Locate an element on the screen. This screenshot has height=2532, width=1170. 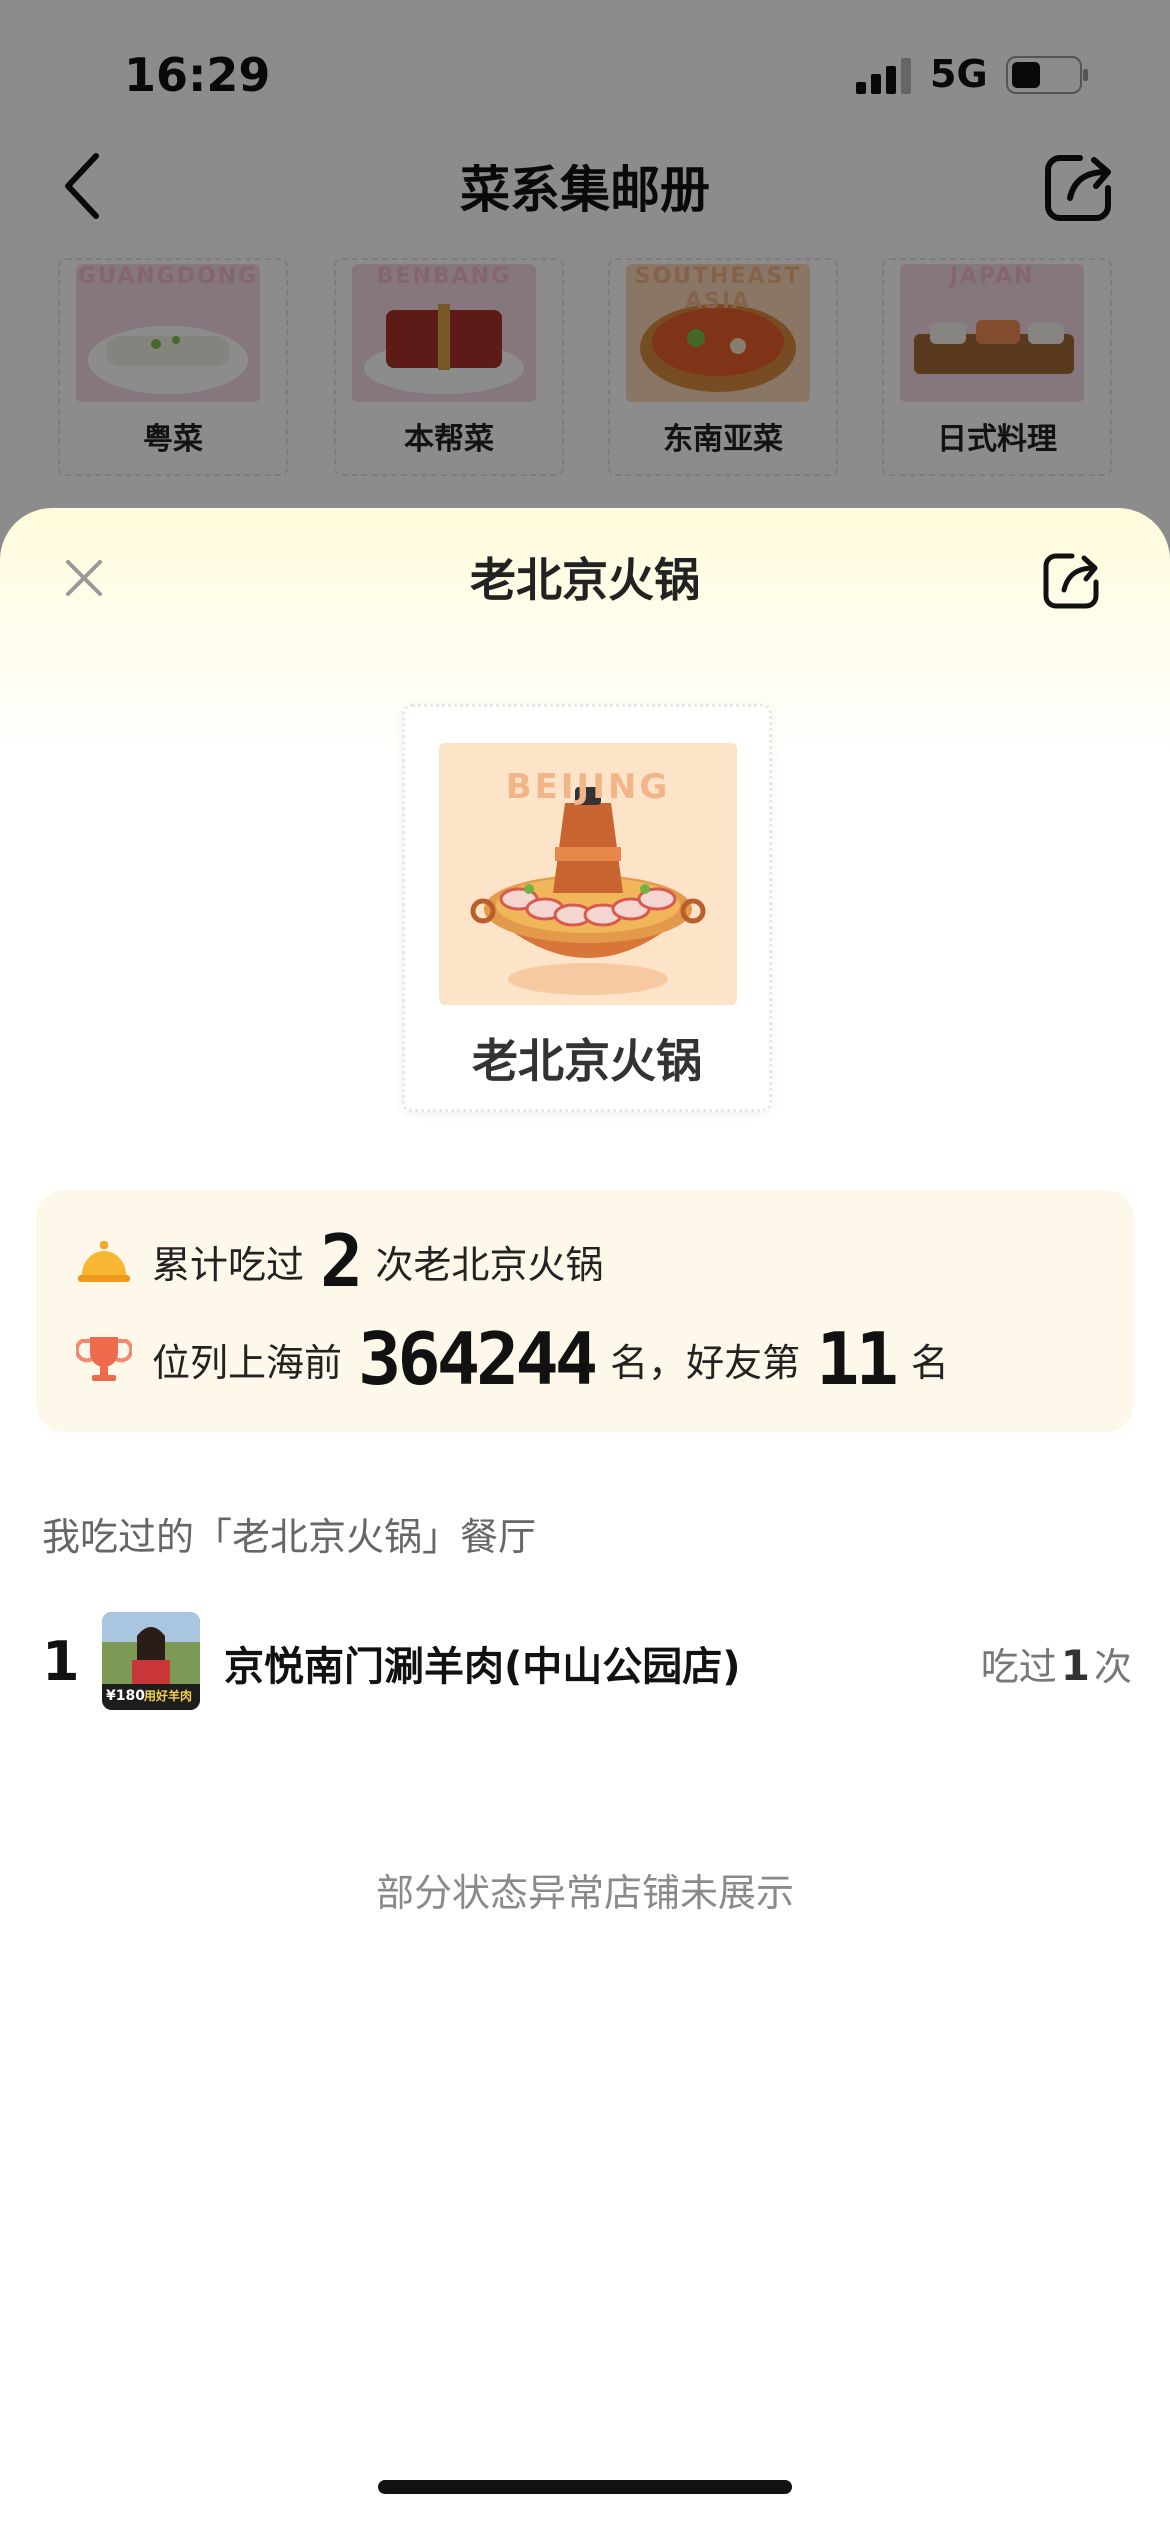
sheet-title: 老北京火锅 is located at coordinates (585, 580).